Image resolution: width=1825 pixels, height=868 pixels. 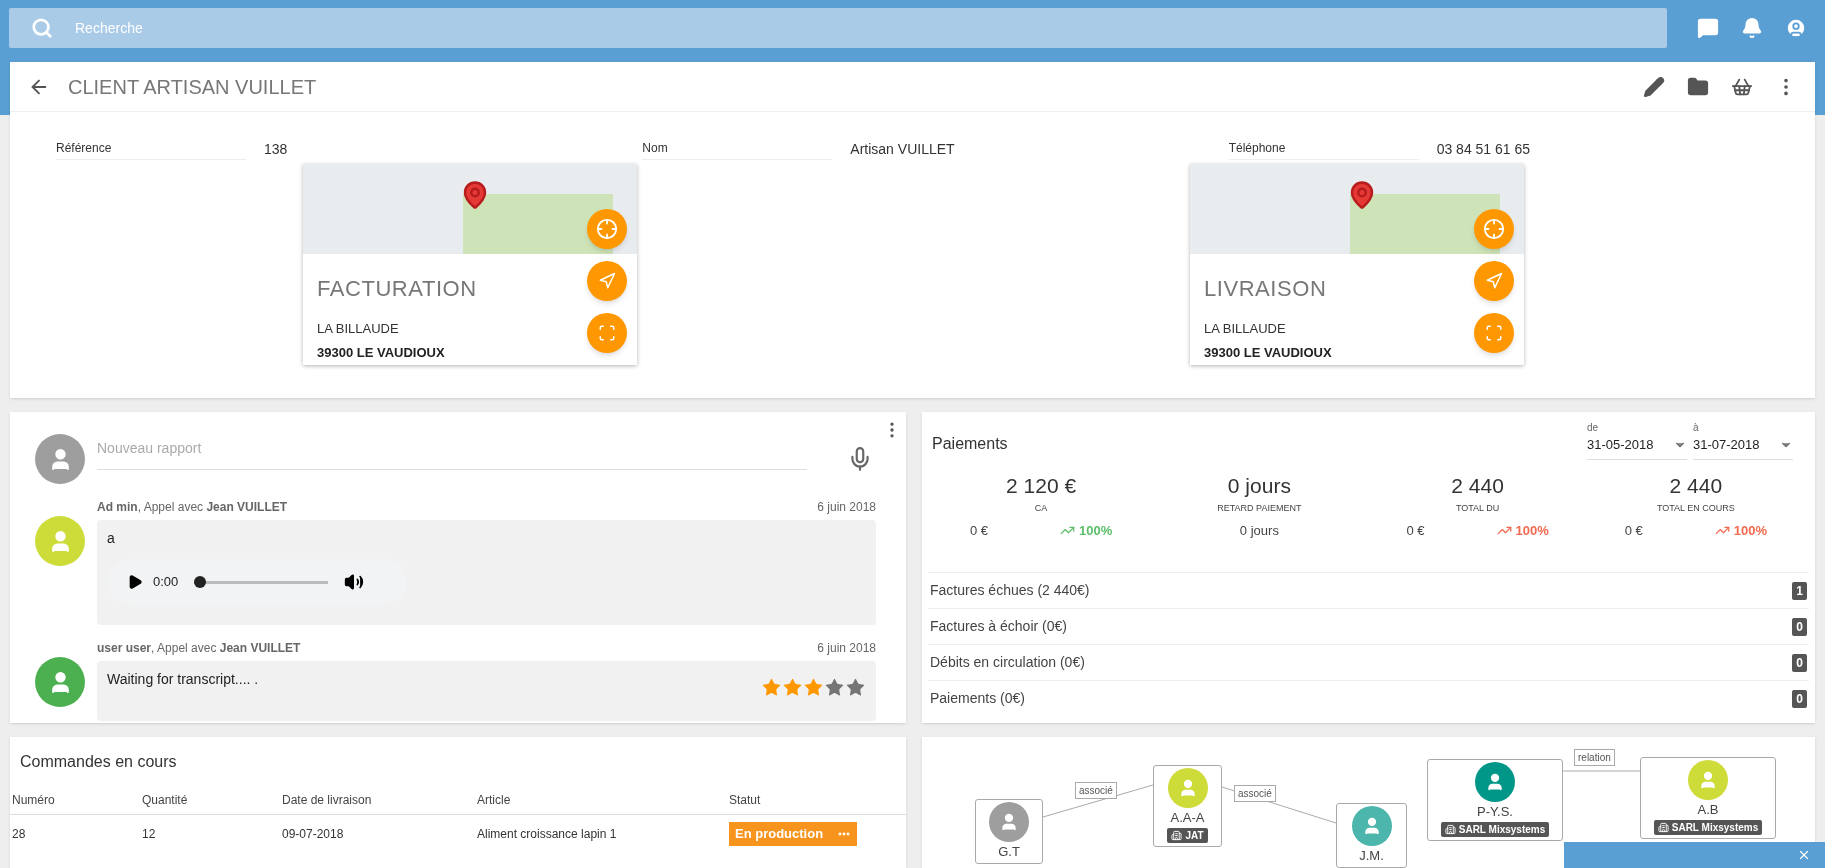 What do you see at coordinates (354, 582) in the screenshot?
I see `volume-icon` at bounding box center [354, 582].